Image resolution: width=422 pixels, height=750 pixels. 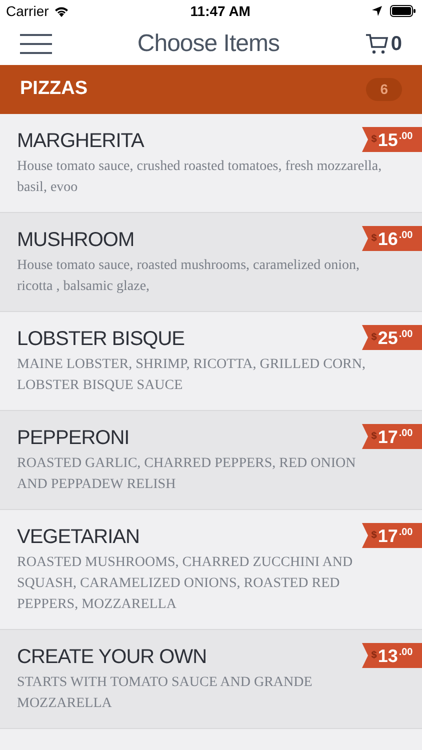 I want to click on item-description: House tomato sauce, roasted mushrooms, caramelized onion, ricotta , balsamic glaze,, so click(x=189, y=276).